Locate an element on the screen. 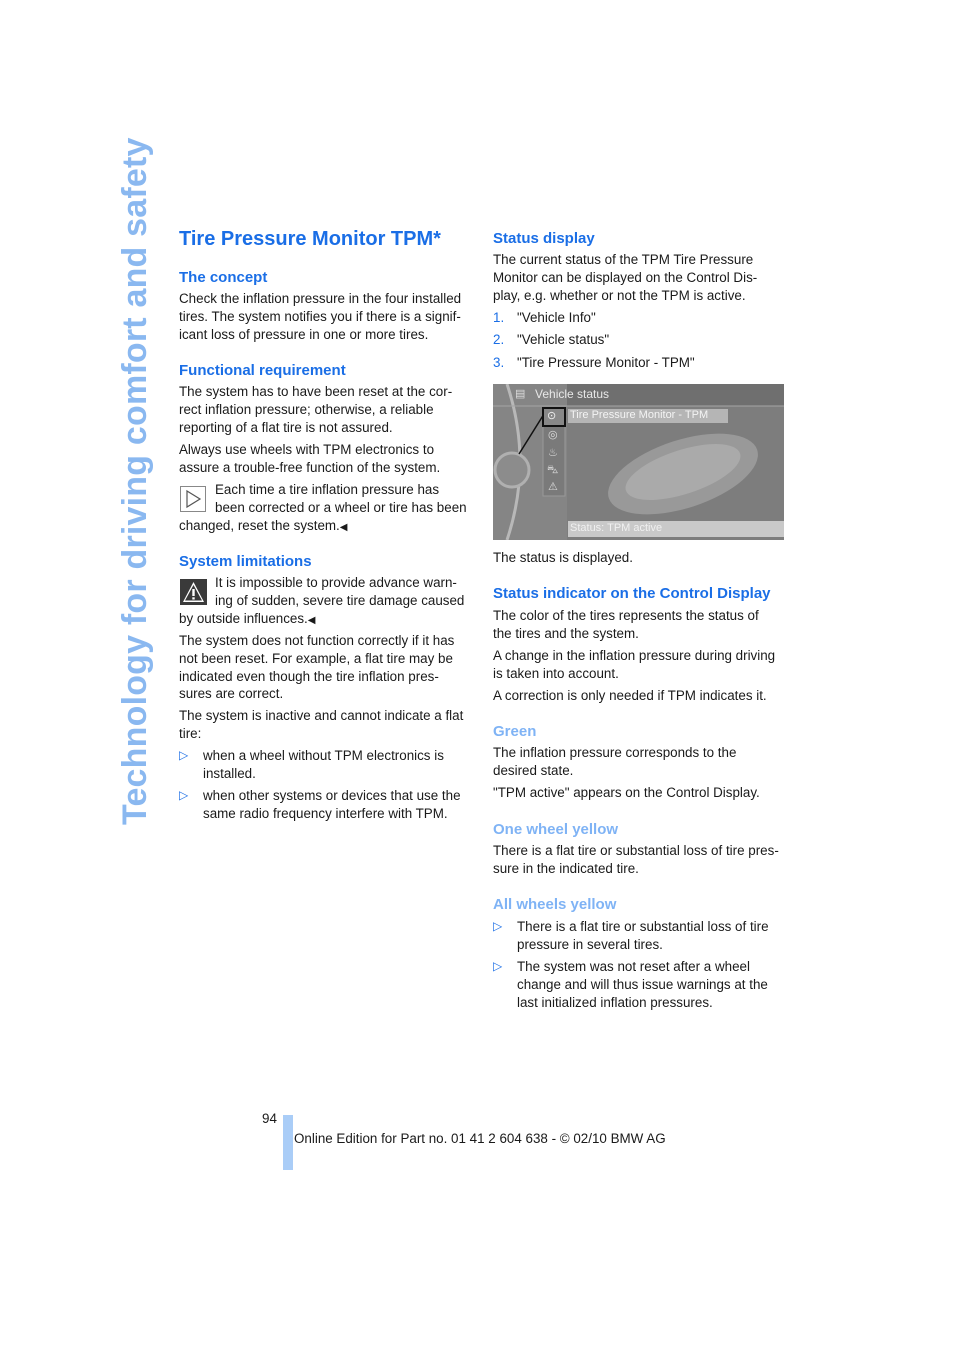 This screenshot has height=1350, width=954. heading-status-display: Status display is located at coordinates (544, 238).